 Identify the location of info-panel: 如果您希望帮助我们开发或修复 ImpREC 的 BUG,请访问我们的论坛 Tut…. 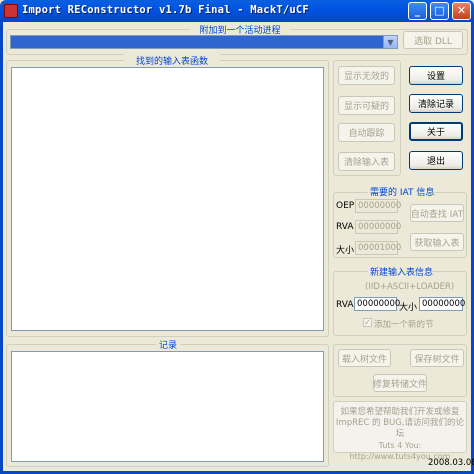
(400, 431).